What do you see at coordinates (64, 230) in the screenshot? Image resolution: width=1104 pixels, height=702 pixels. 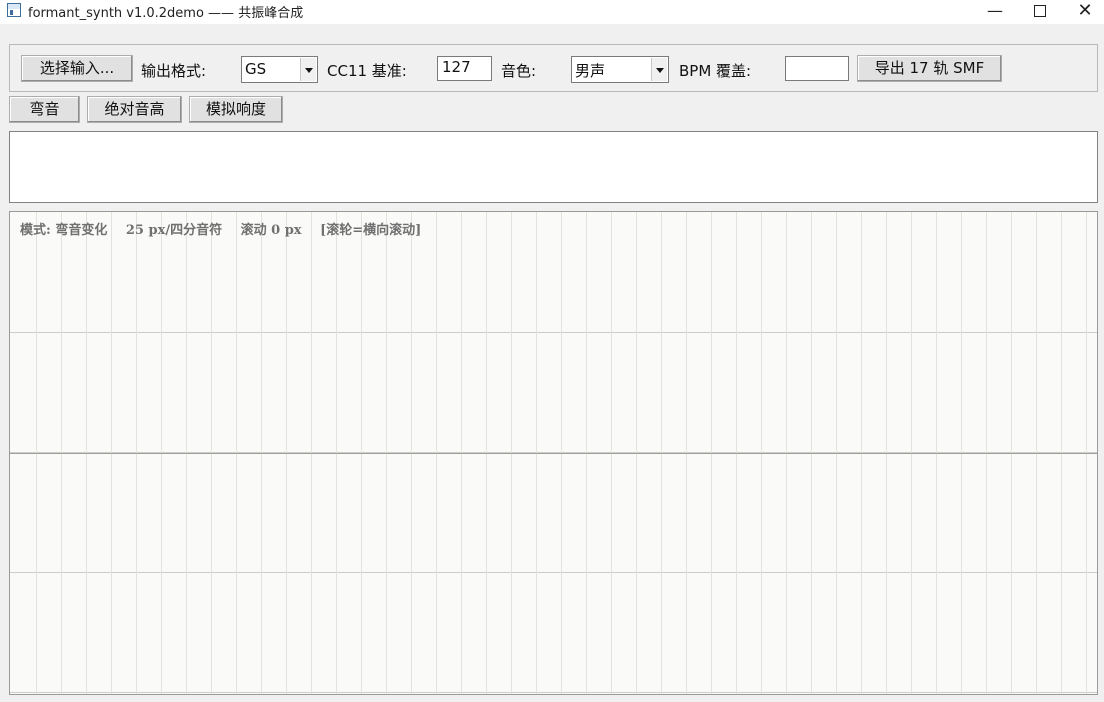 I see `canvas-mode-text: 模式: 弯音变化` at bounding box center [64, 230].